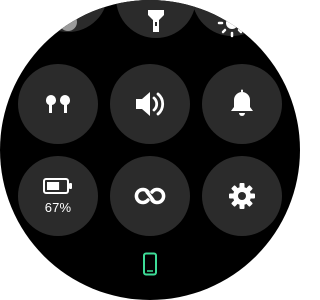 This screenshot has height=300, width=320. I want to click on partial-toggle, so click(68, 16).